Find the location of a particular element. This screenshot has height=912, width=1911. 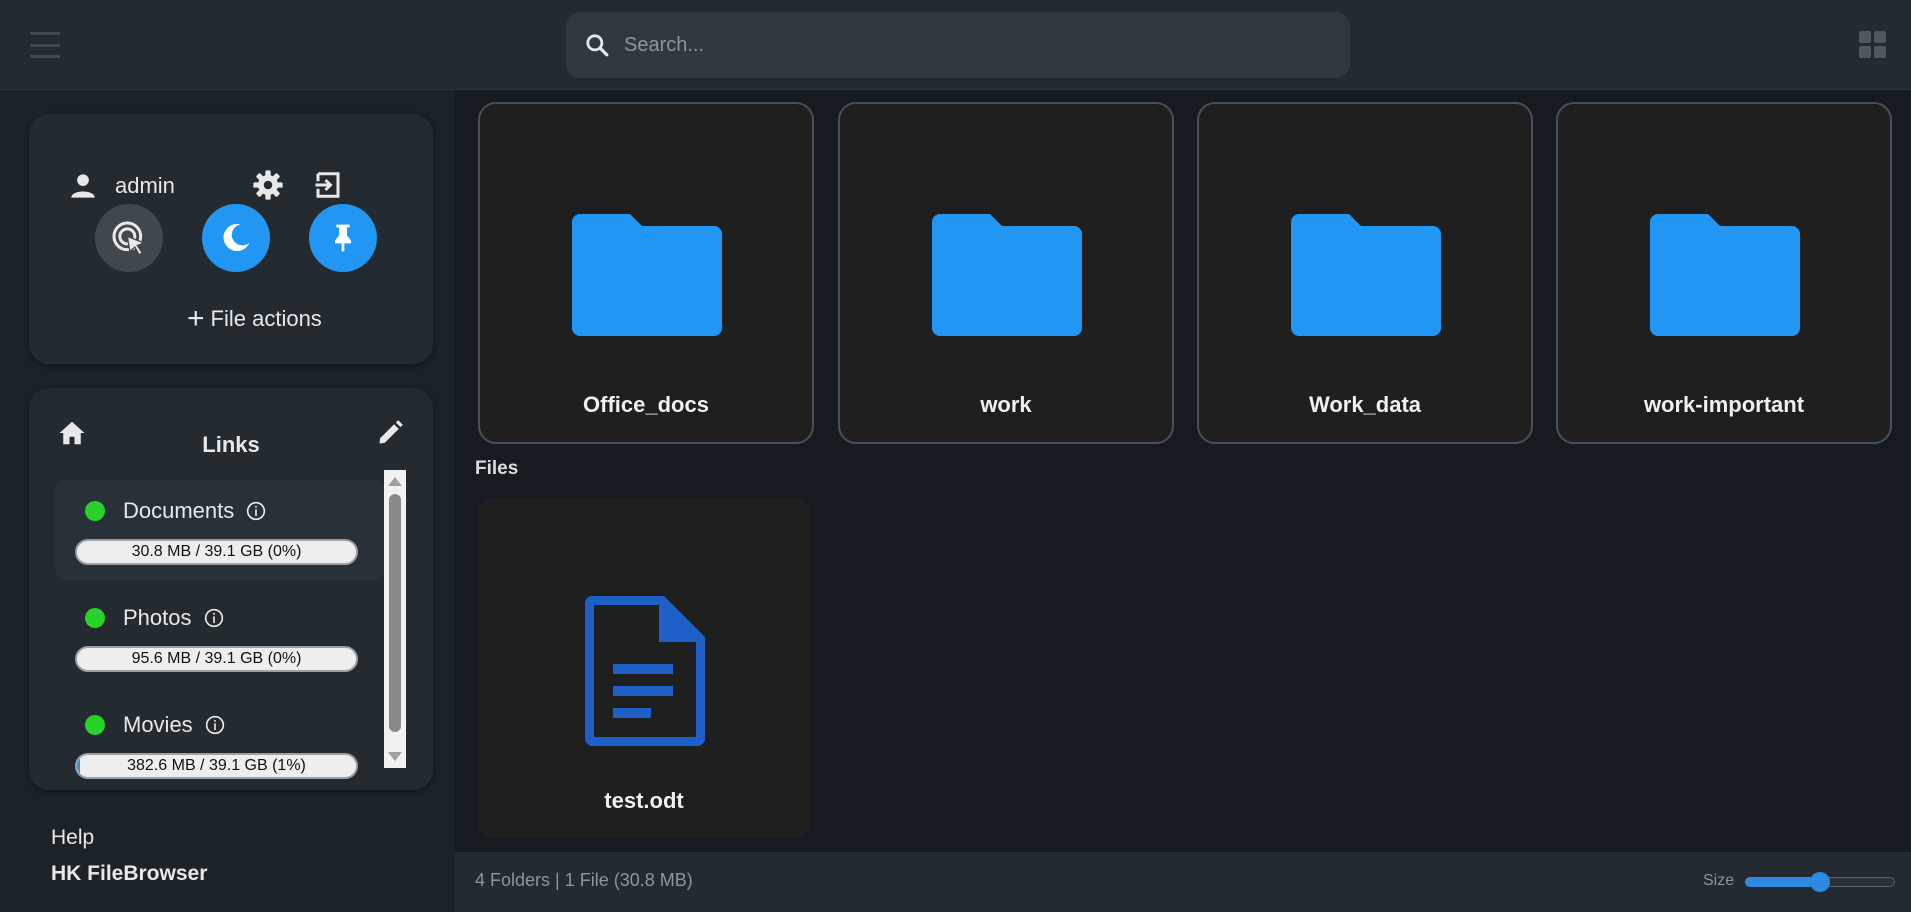

links-list: Documents 30.8 MB / 39.1 GB (0%) Photos is located at coordinates (220, 630).